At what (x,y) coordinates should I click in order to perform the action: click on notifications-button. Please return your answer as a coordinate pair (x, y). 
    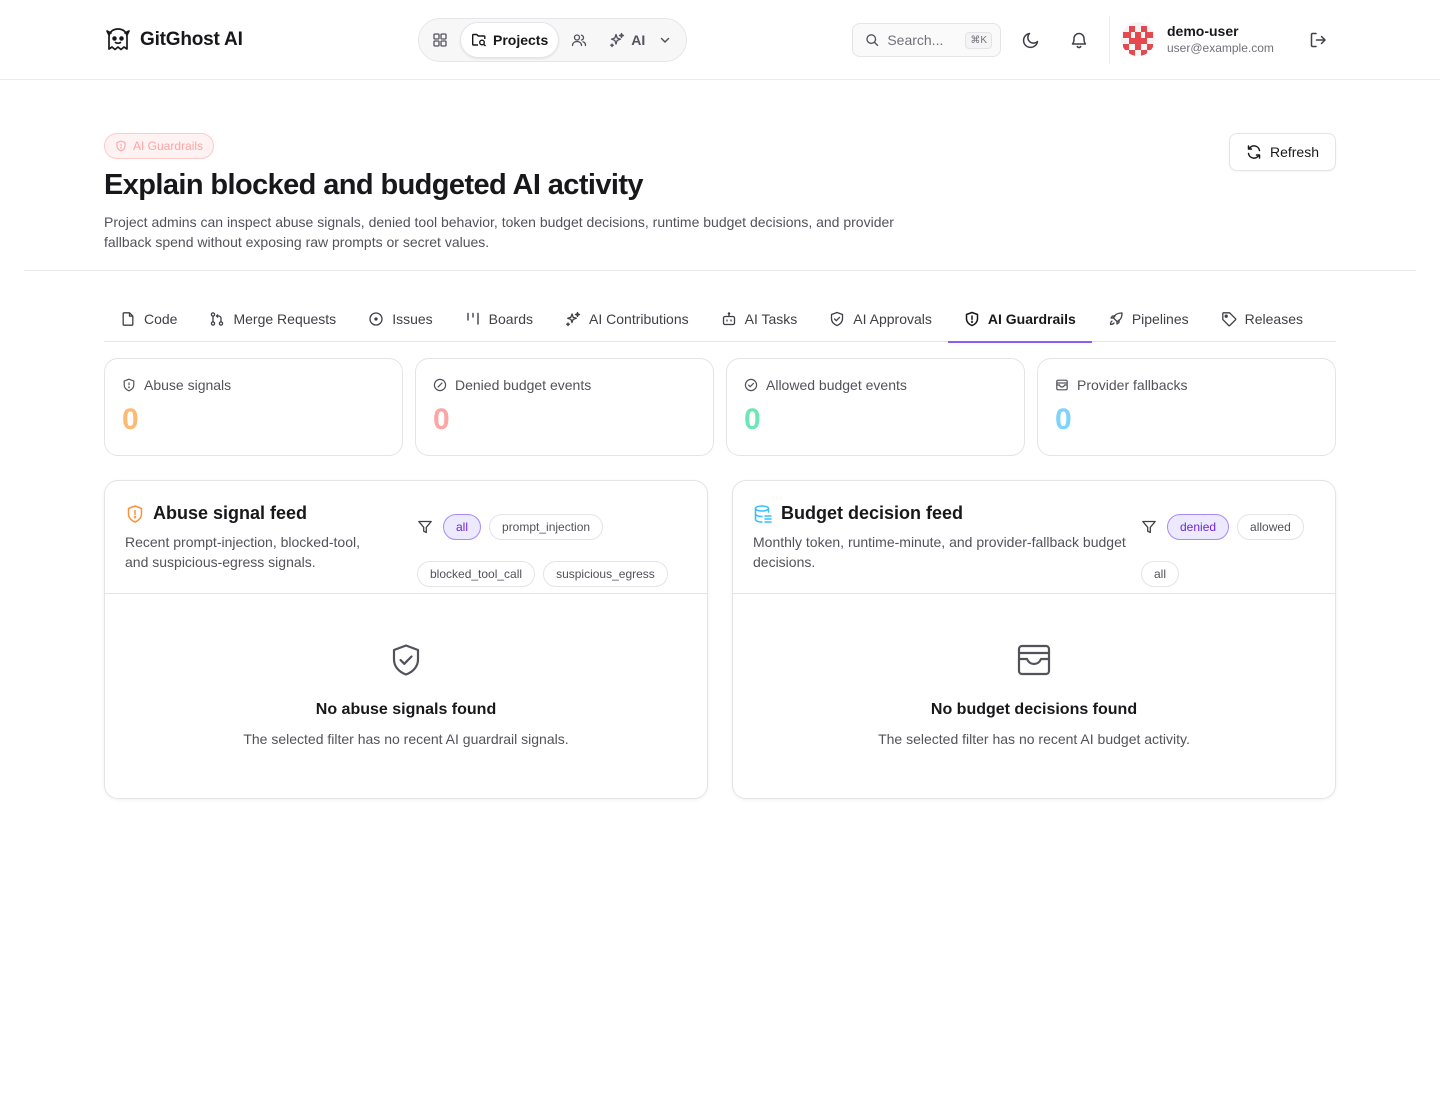
    Looking at the image, I should click on (1079, 40).